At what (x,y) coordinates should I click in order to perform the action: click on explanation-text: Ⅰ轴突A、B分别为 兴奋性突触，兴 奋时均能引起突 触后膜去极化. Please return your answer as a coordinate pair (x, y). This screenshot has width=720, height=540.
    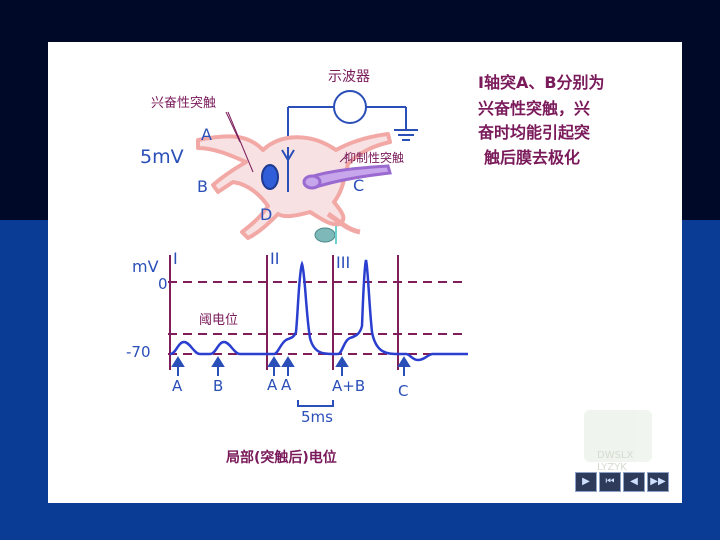
    Looking at the image, I should click on (541, 120).